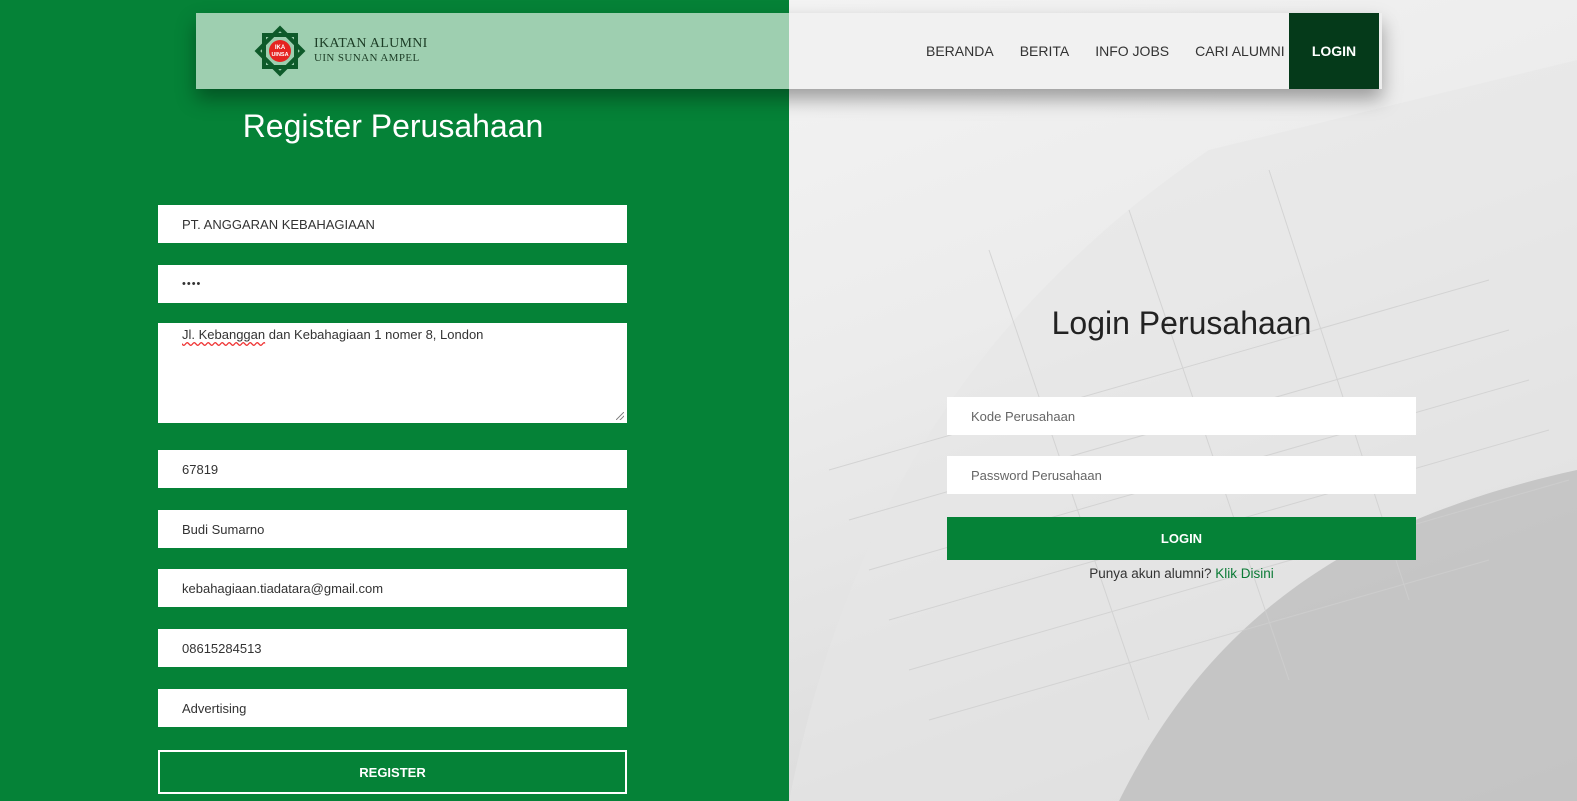 This screenshot has height=801, width=1577. Describe the element at coordinates (1181, 475) in the screenshot. I see `company-password-input: Password Perusahaan` at that location.